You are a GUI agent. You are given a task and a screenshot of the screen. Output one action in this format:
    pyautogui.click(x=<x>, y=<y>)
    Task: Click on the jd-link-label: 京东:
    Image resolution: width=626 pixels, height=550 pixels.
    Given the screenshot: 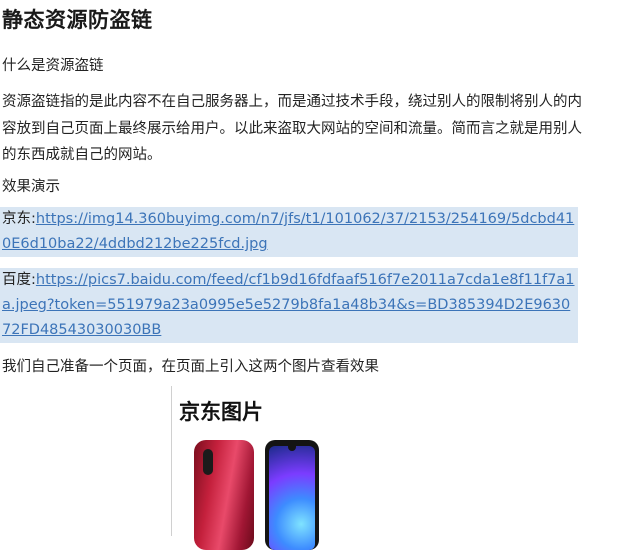 What is the action you would take?
    pyautogui.click(x=19, y=219)
    